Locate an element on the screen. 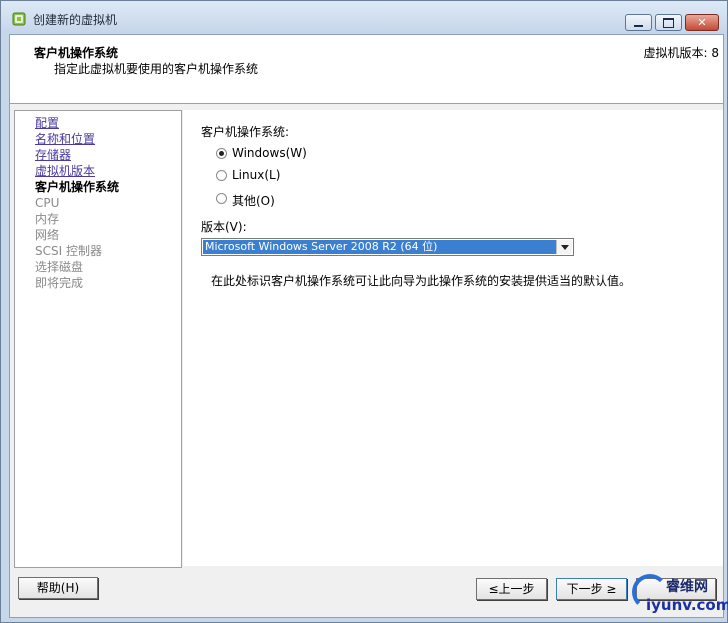 This screenshot has height=623, width=728. wizard-header: 客户机操作系统 指定此虚拟机要使用的客户机操作系统 虚拟机版本: 8 is located at coordinates (366, 69).